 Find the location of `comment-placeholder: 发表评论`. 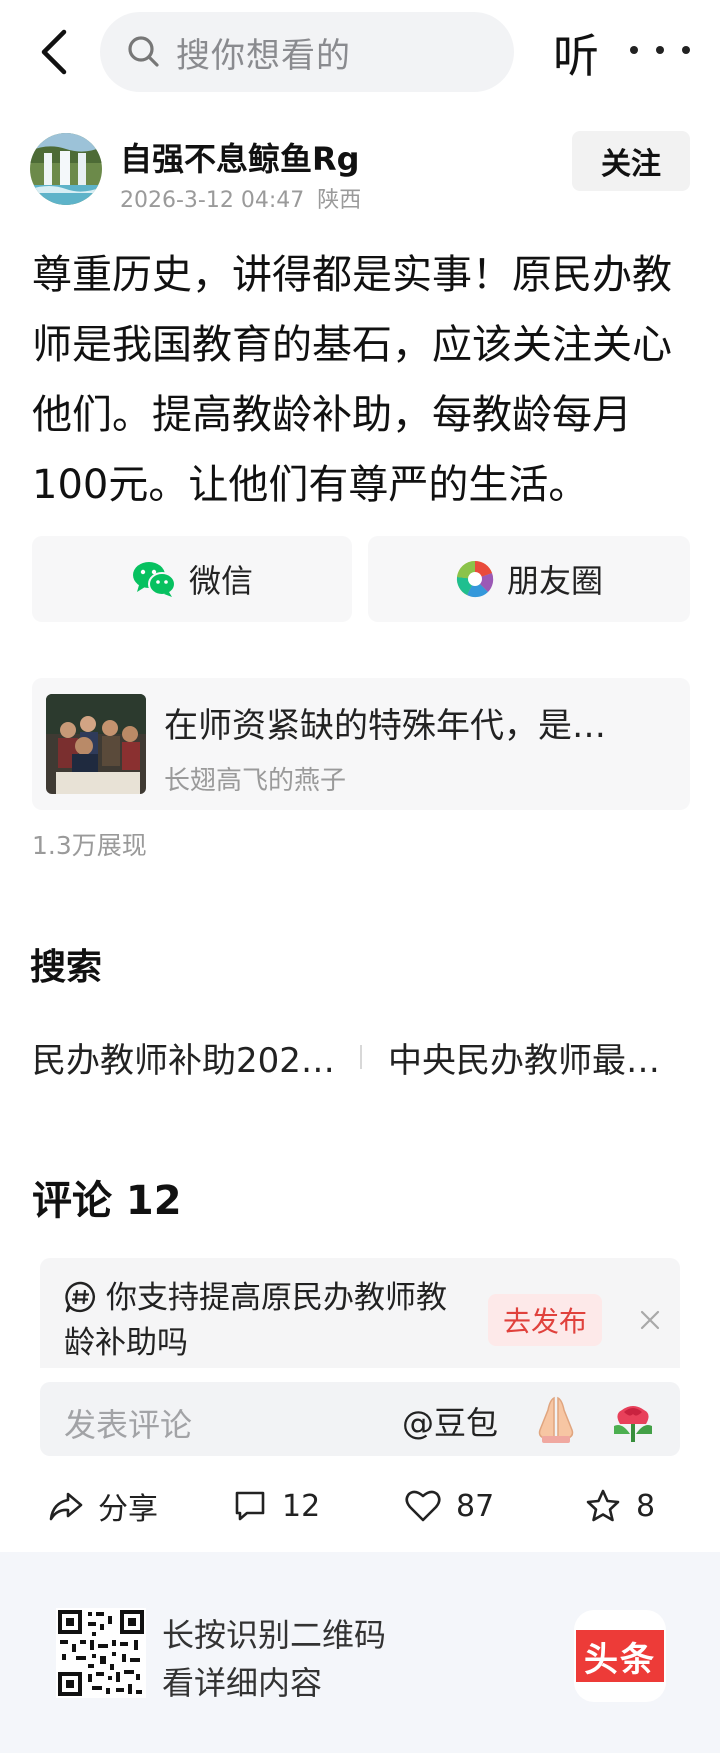

comment-placeholder: 发表评论 is located at coordinates (128, 1425).